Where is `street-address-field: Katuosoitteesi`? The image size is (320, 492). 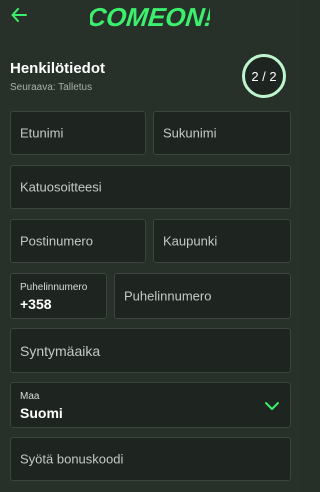
street-address-field: Katuosoitteesi is located at coordinates (150, 187).